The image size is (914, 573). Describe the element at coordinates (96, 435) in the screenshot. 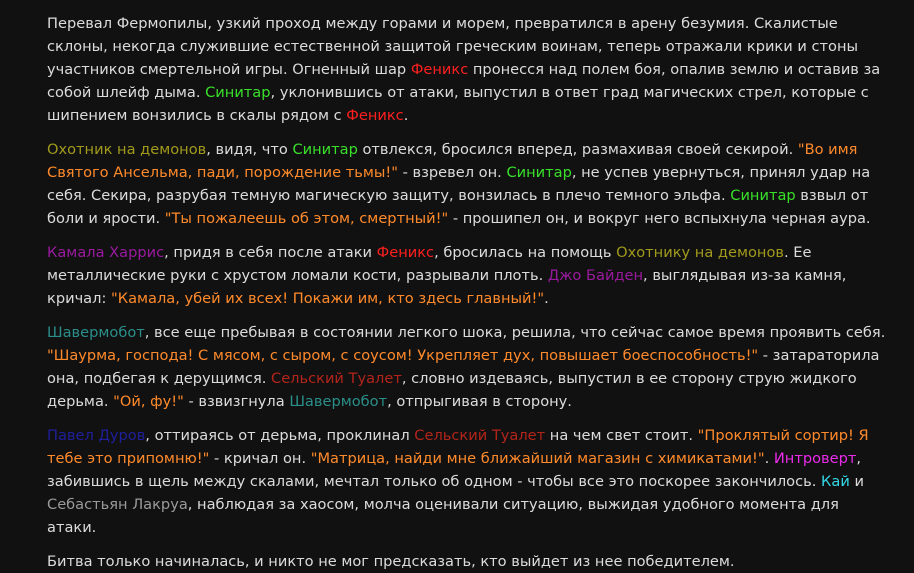

I see `character-name: Павел Дуров` at that location.